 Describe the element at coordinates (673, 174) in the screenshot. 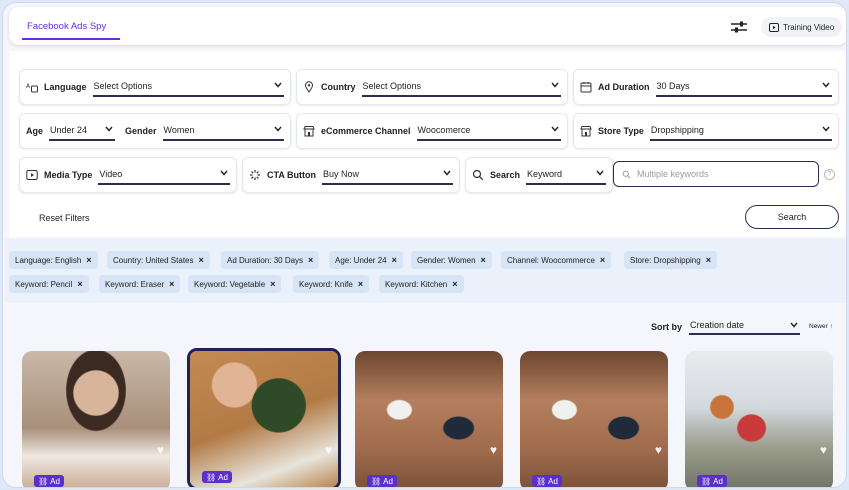

I see `keyword-placeholder: Multiple keywords` at that location.